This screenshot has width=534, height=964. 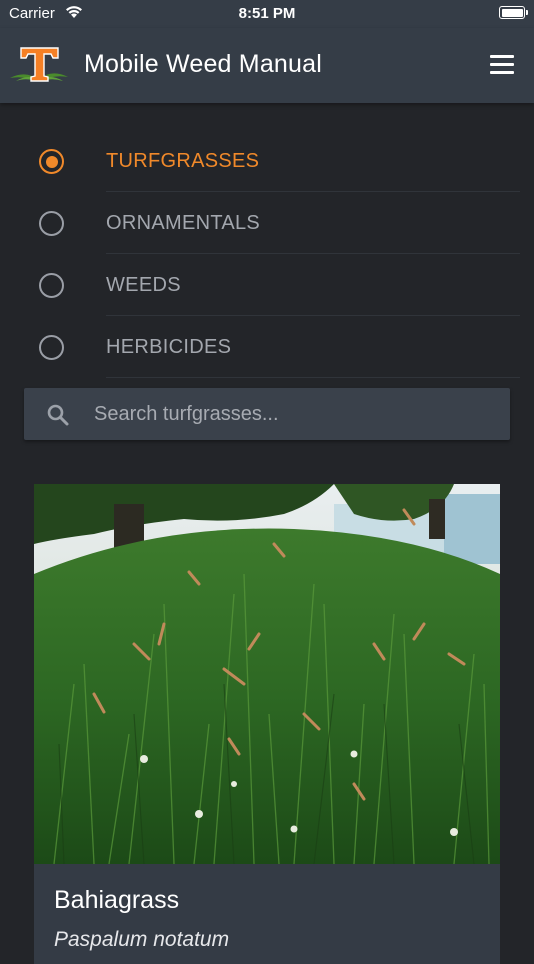 I want to click on category-option-herbicides: HERBICIDES, so click(x=267, y=347).